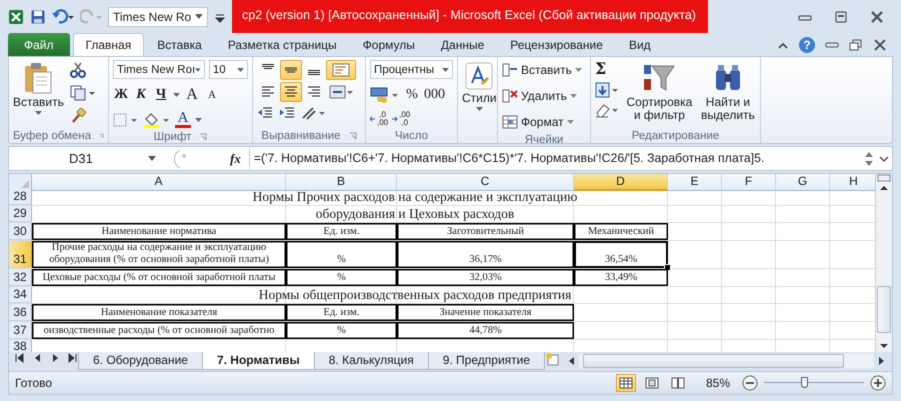 This screenshot has width=901, height=401. Describe the element at coordinates (415, 214) in the screenshot. I see `table-title: оборудования и Цеховых расходов` at that location.